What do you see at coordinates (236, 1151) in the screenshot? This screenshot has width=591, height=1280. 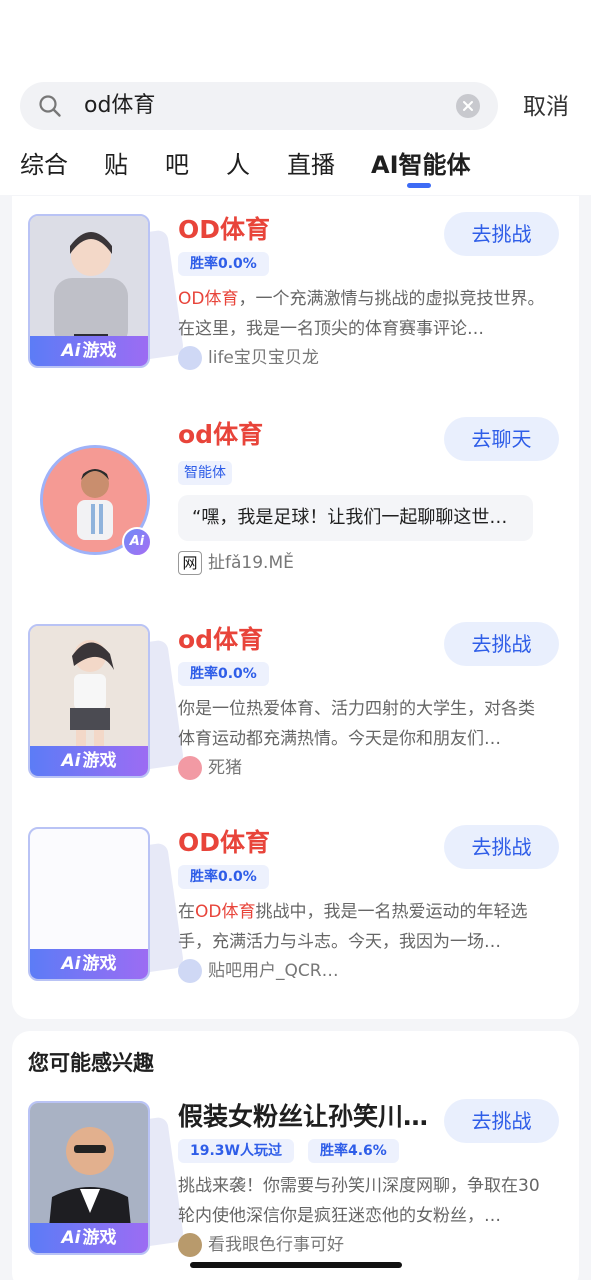 I see `plays-badge: 19.3W人玩过` at bounding box center [236, 1151].